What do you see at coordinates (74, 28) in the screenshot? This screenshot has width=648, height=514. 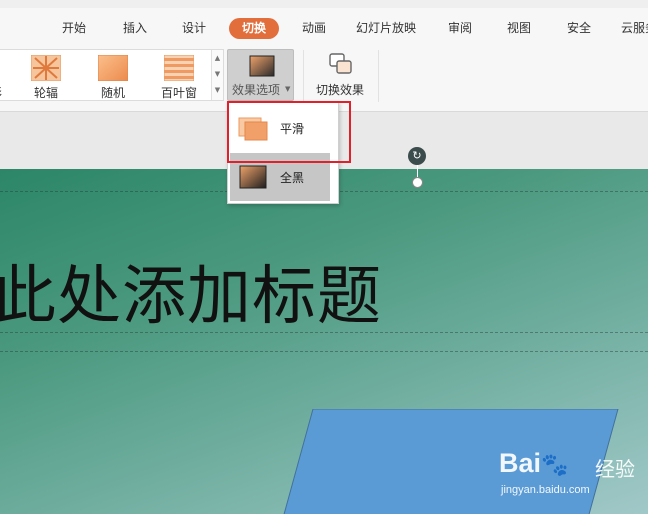 I see `tab-home: 开始` at bounding box center [74, 28].